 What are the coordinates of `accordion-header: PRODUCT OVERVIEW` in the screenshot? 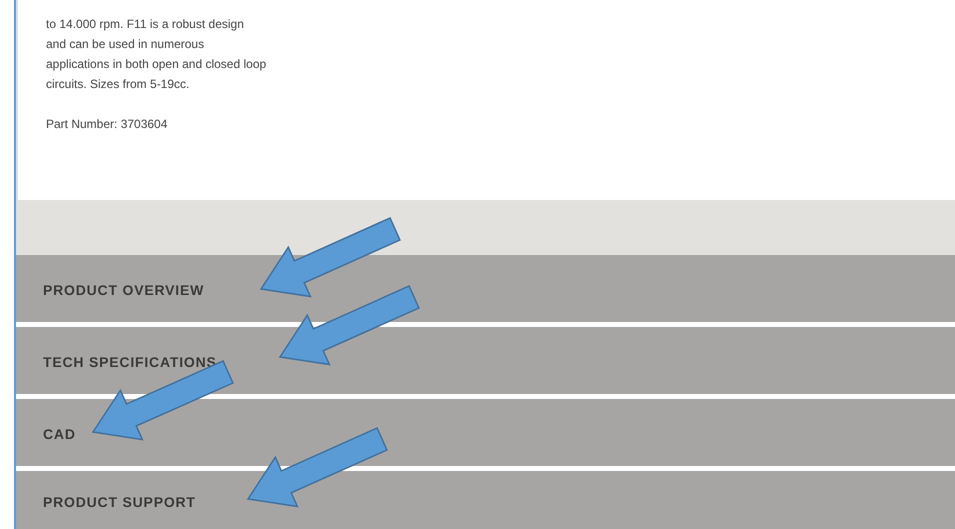 It's located at (485, 288).